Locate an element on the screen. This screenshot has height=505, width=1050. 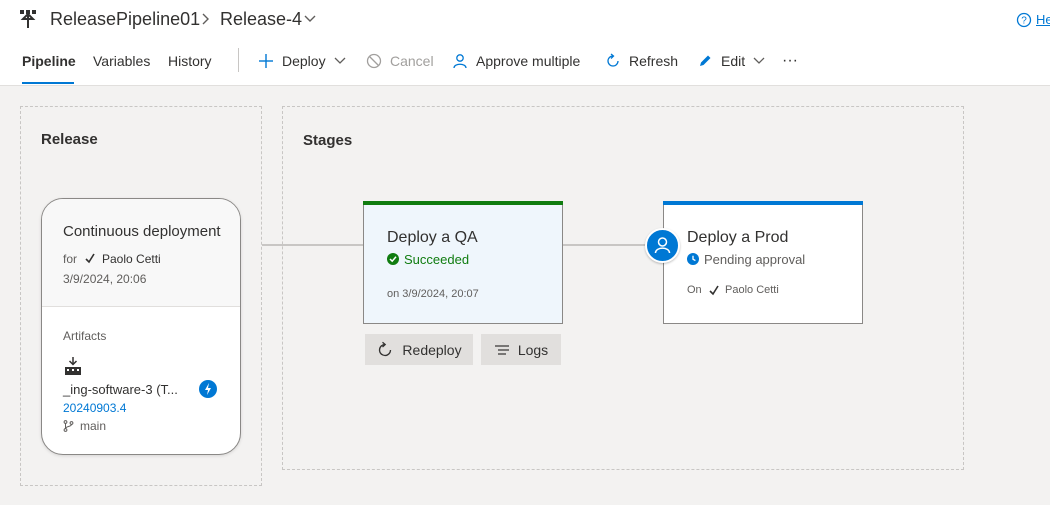
artifacts-label: Artifacts is located at coordinates (85, 336).